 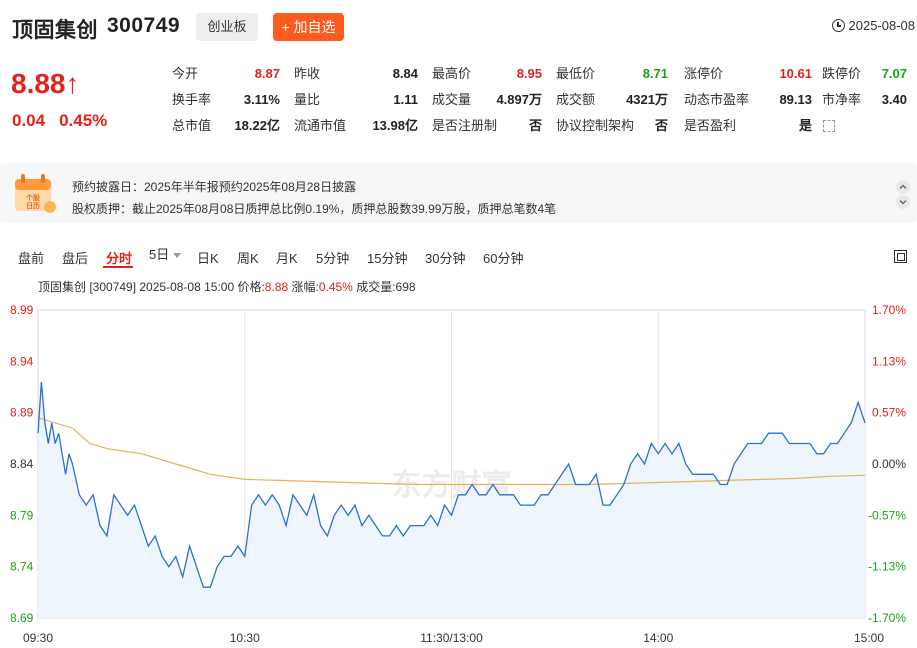 What do you see at coordinates (387, 257) in the screenshot?
I see `tab-8: 15分钟` at bounding box center [387, 257].